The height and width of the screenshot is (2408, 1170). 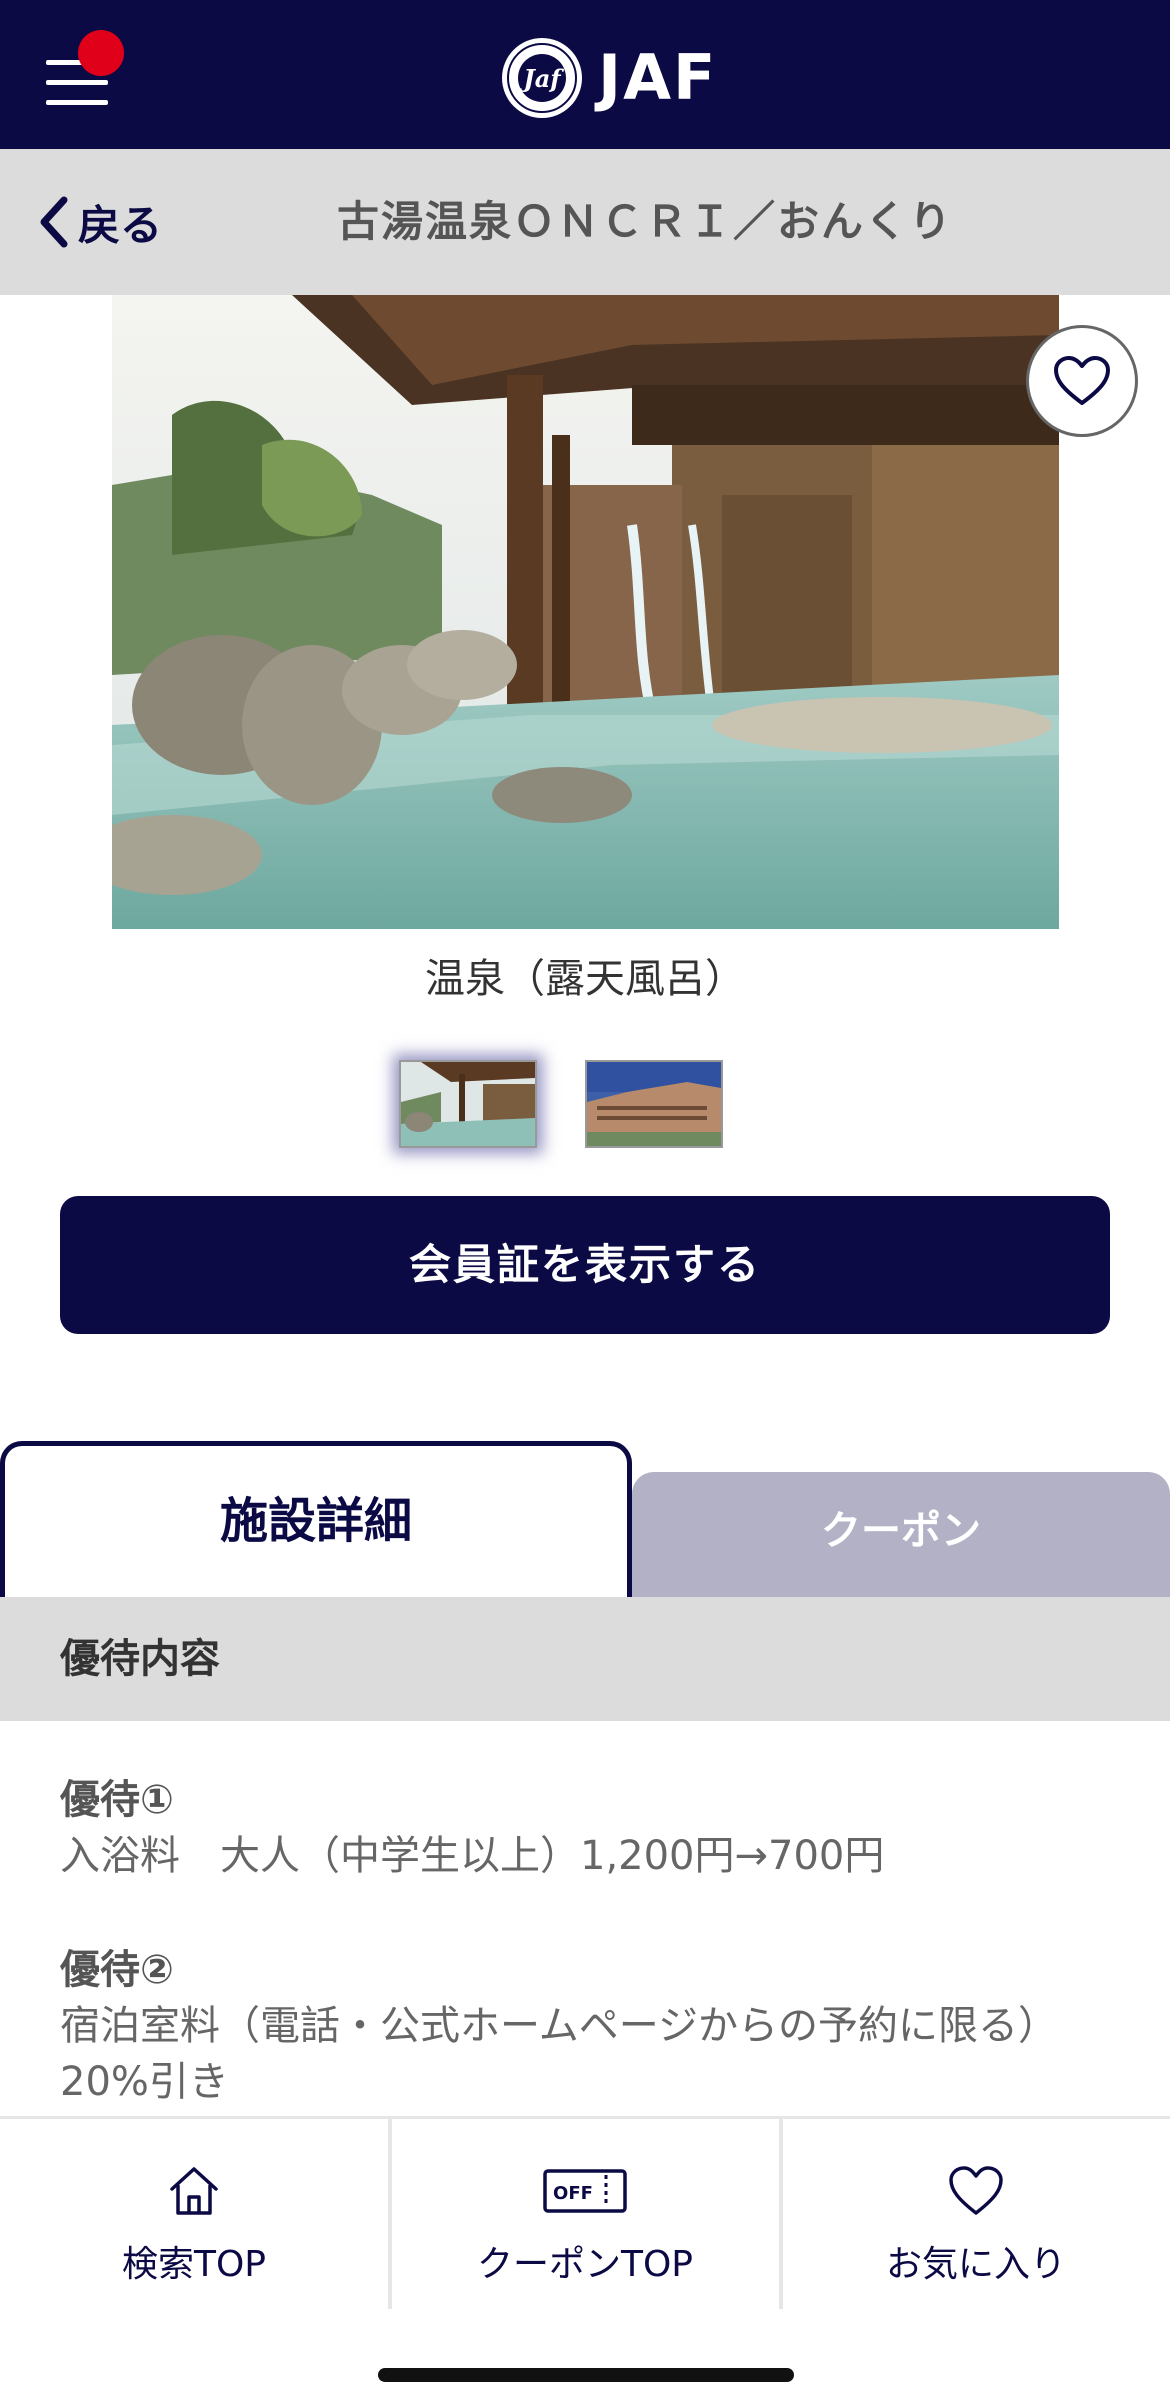 I want to click on back-button: 戻る, so click(x=99, y=222).